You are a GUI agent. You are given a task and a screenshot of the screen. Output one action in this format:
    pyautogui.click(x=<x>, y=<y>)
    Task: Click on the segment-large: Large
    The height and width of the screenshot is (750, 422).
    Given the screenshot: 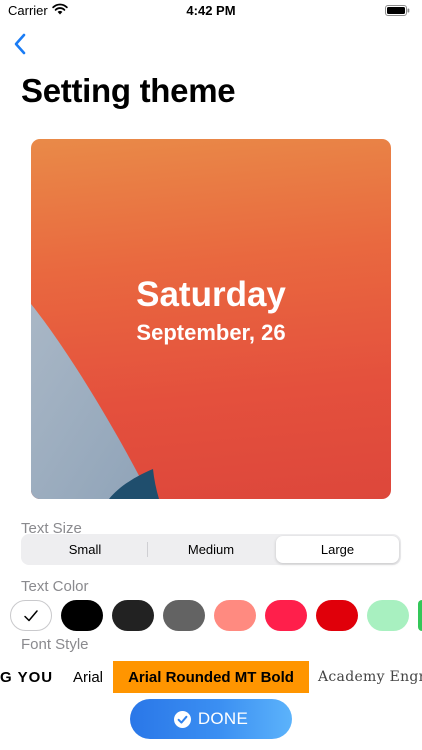 What is the action you would take?
    pyautogui.click(x=337, y=549)
    